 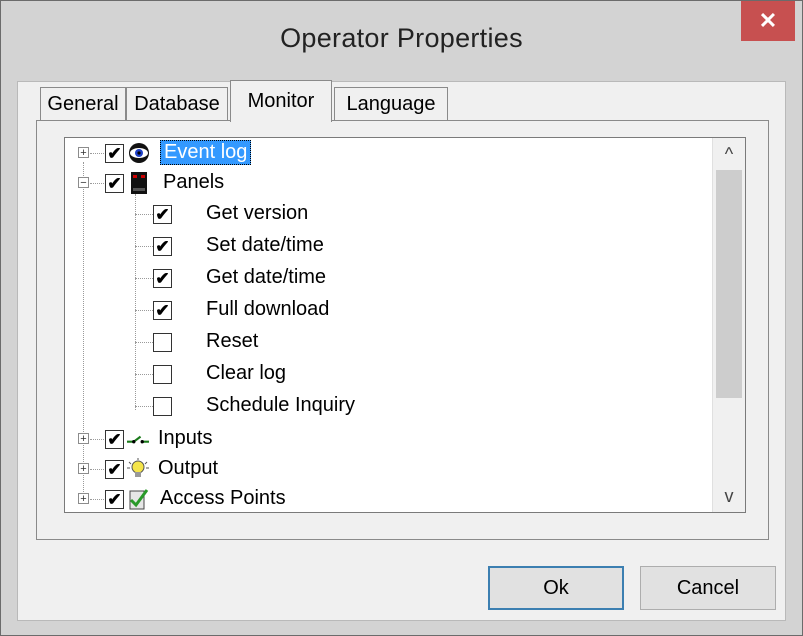 I want to click on tree-node-access-points: + ✔ Access Points, so click(x=385, y=498).